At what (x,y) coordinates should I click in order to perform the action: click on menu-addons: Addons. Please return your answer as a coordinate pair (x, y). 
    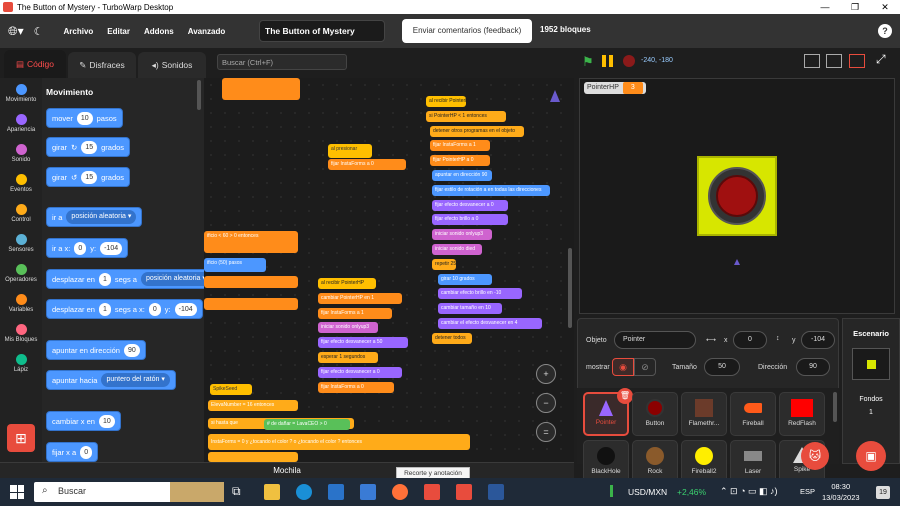
    Looking at the image, I should click on (159, 31).